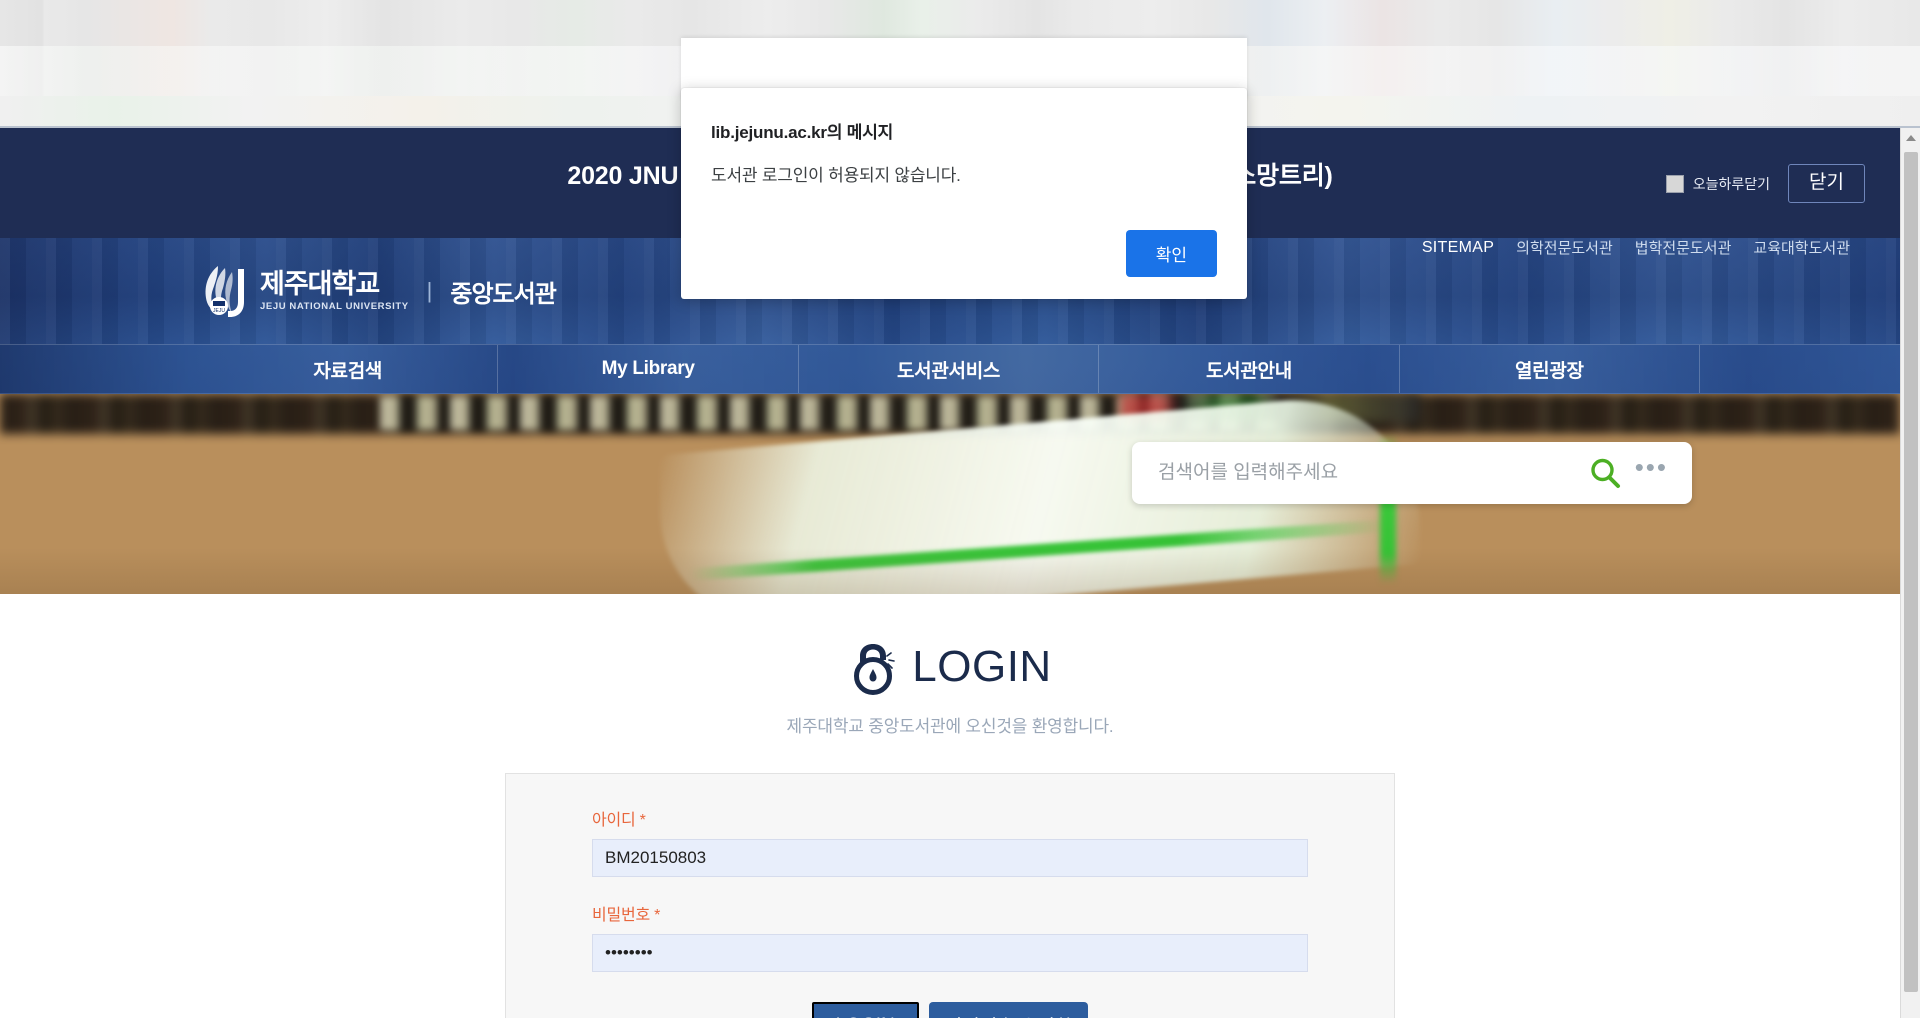 The width and height of the screenshot is (1920, 1018). Describe the element at coordinates (348, 369) in the screenshot. I see `nav-item-search: 자료검색` at that location.